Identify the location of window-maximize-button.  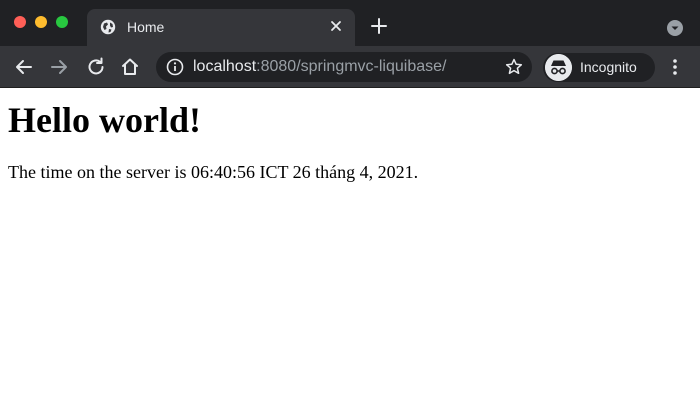
(62, 22).